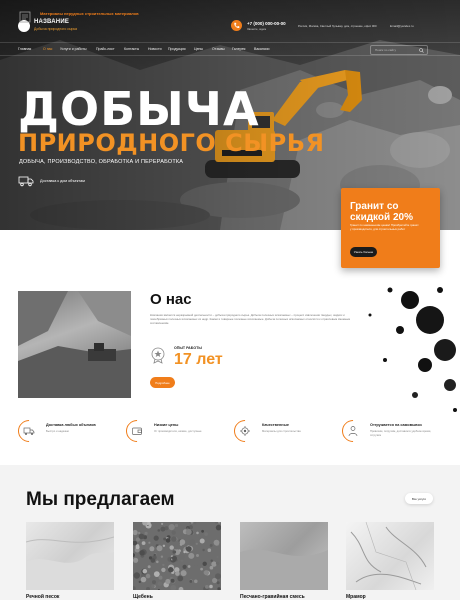  I want to click on feature-title: Качественные, so click(275, 425).